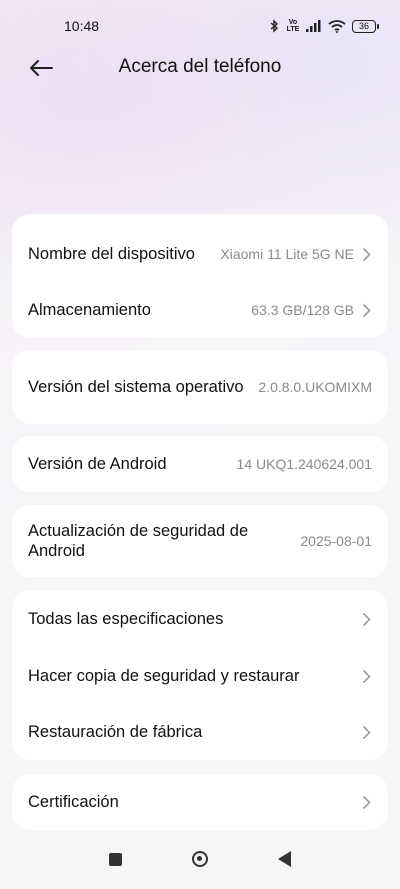  I want to click on signal-icon, so click(313, 26).